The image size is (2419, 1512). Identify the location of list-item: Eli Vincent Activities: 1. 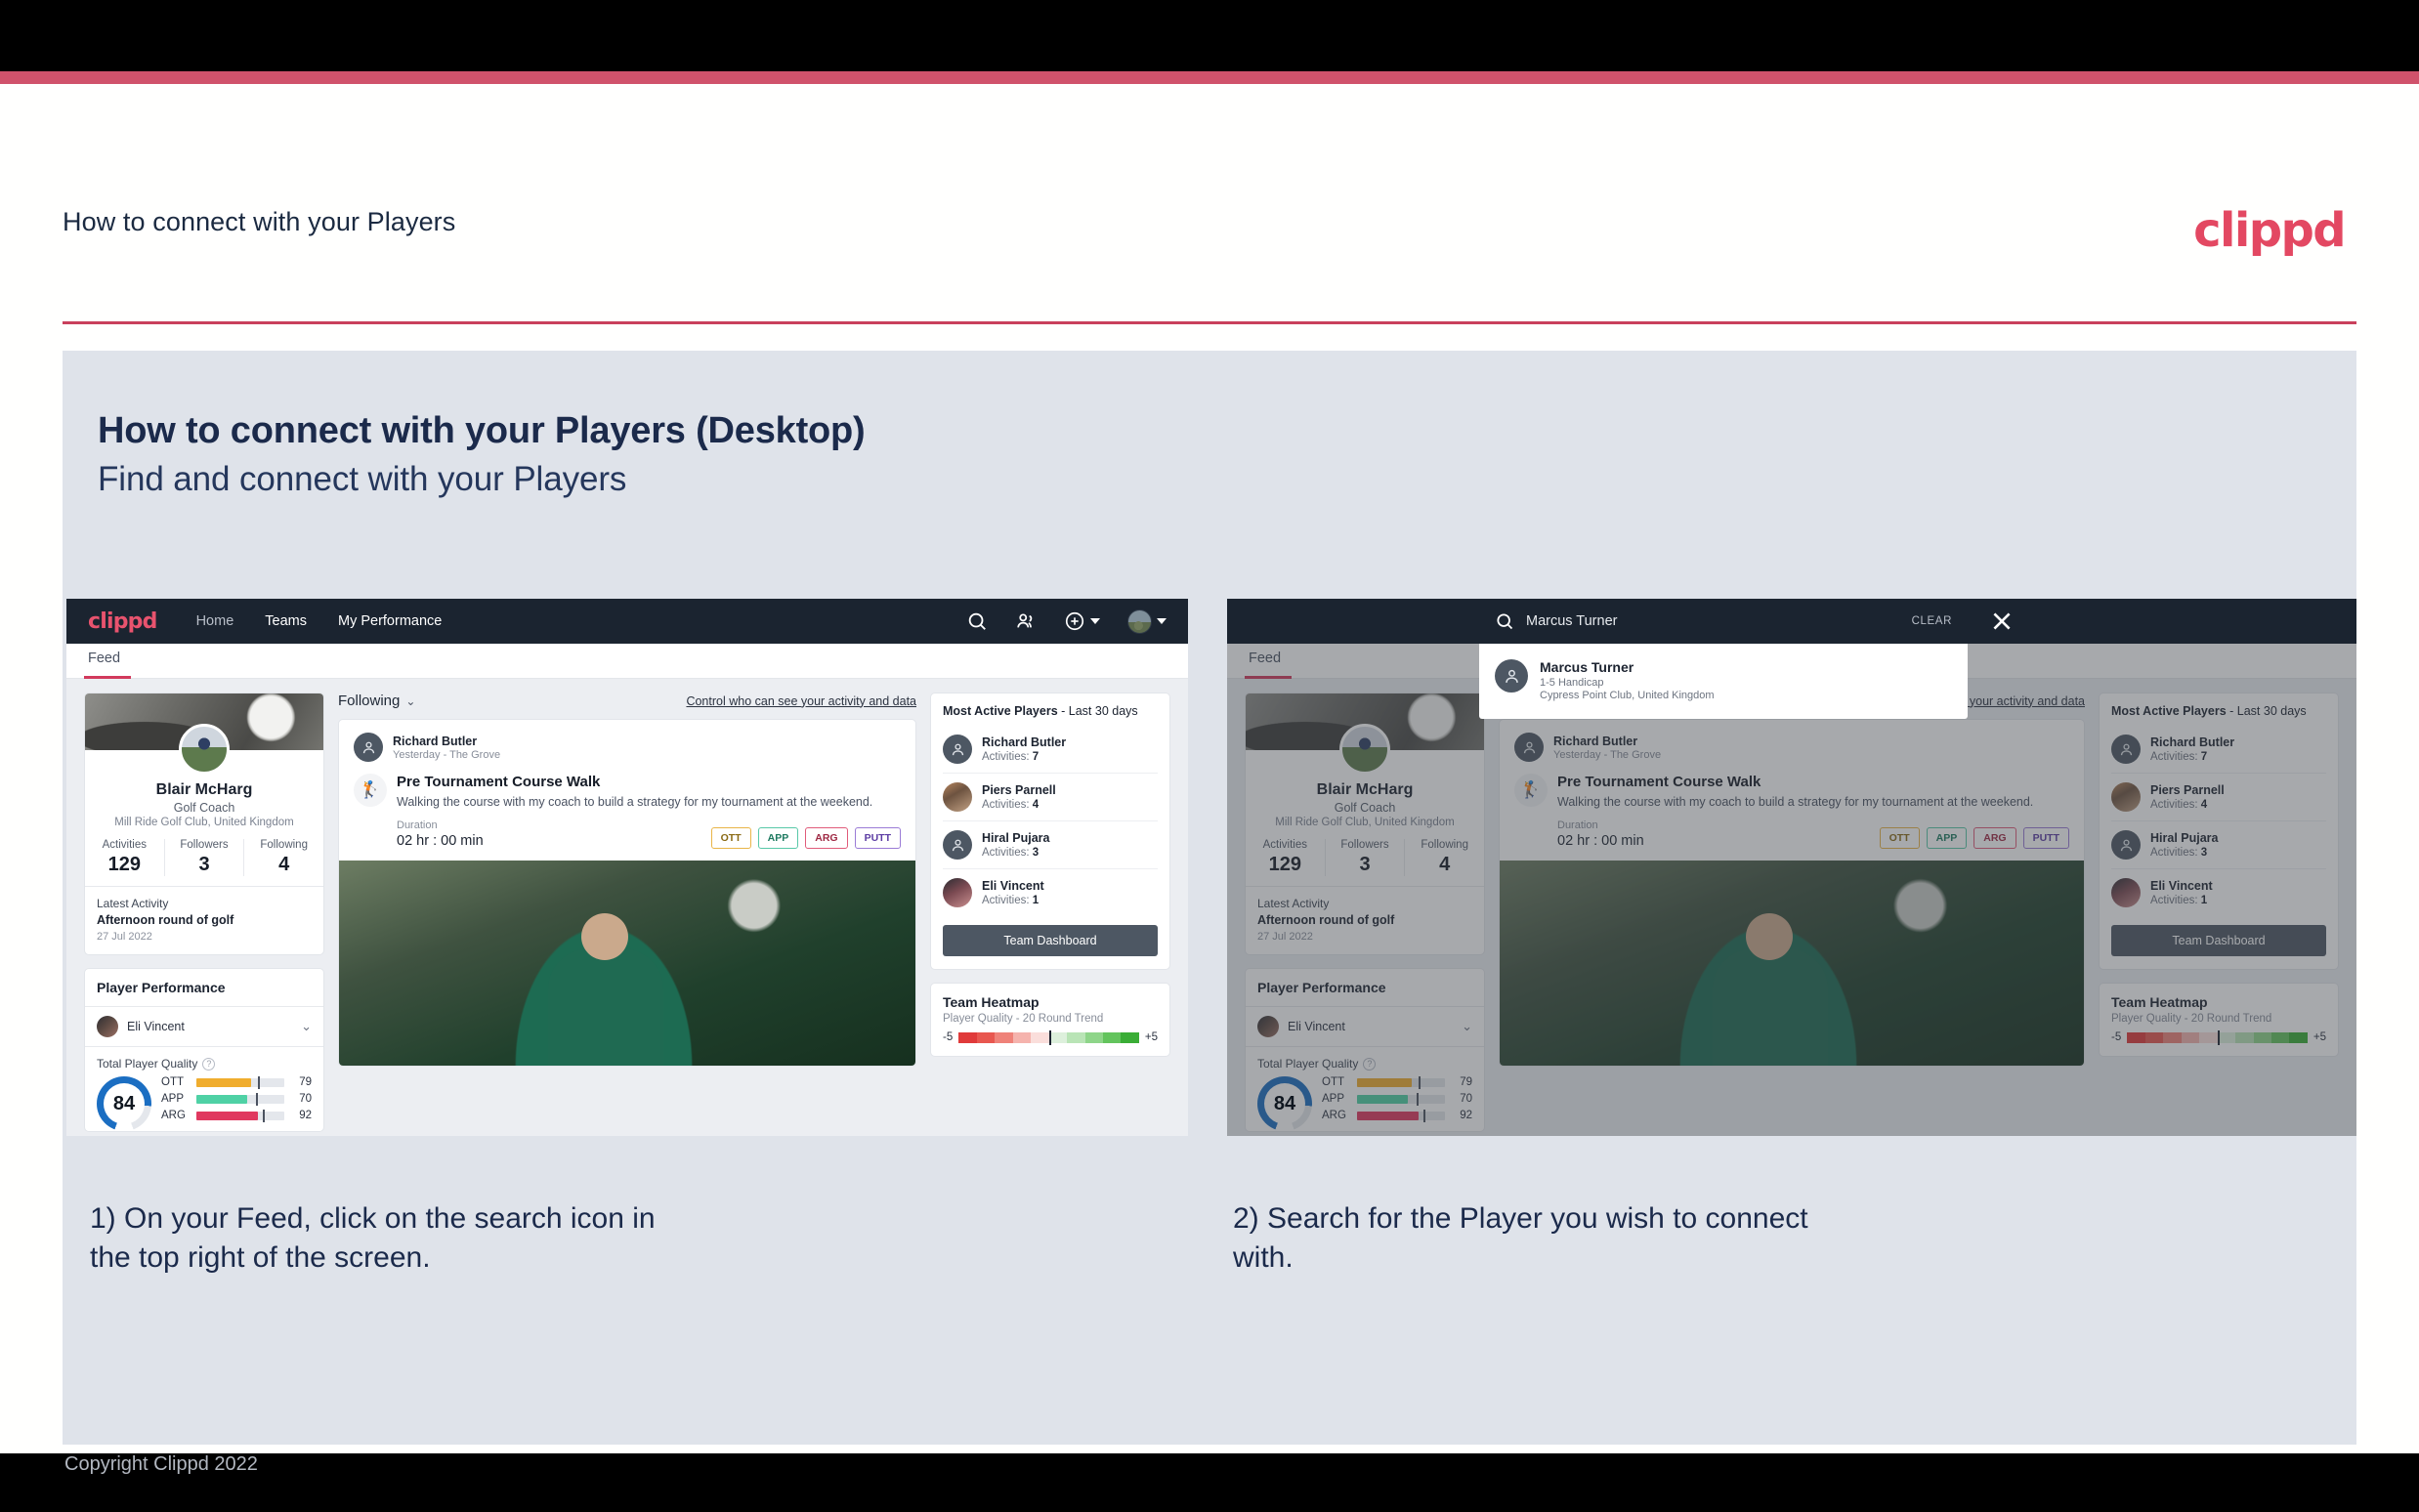
(1050, 892).